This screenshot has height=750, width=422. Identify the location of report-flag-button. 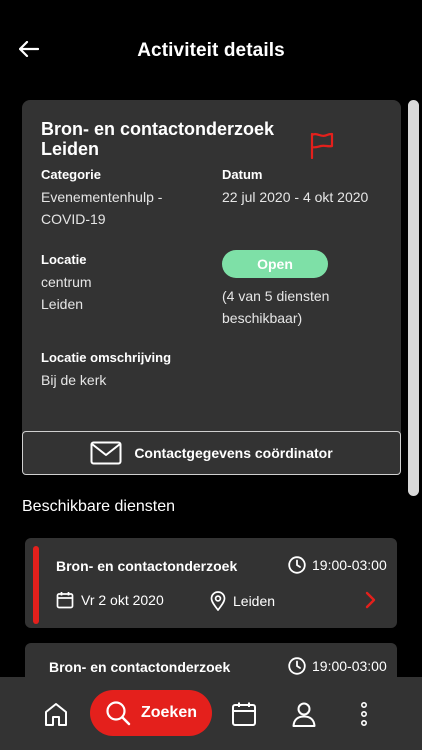
(322, 145).